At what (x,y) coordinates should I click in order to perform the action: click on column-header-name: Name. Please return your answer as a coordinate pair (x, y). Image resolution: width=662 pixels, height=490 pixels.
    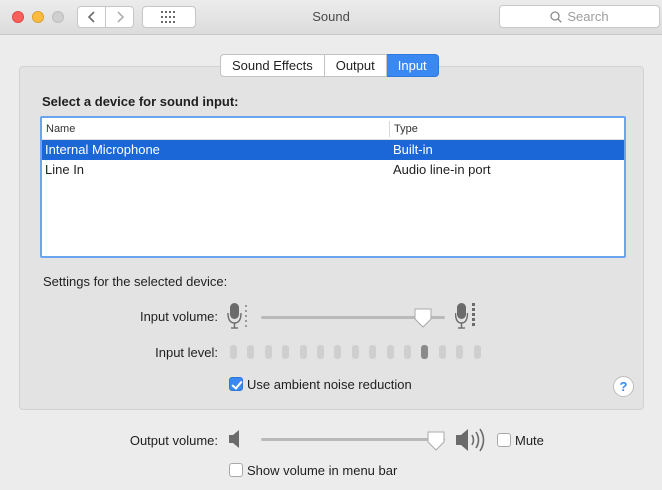
    Looking at the image, I should click on (60, 129).